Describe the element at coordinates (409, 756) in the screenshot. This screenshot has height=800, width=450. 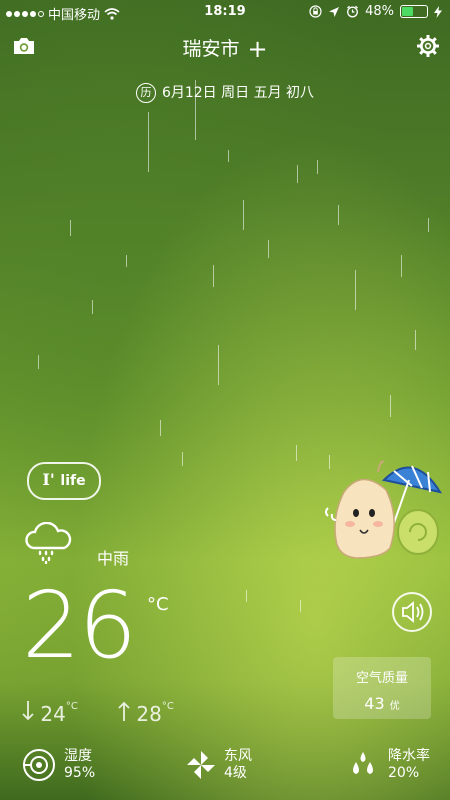
I see `precipitation-label: 降水率` at that location.